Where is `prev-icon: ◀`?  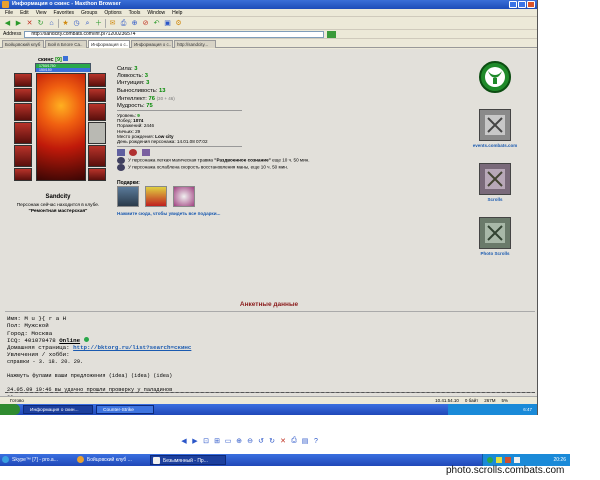
prev-icon: ◀ is located at coordinates (184, 441).